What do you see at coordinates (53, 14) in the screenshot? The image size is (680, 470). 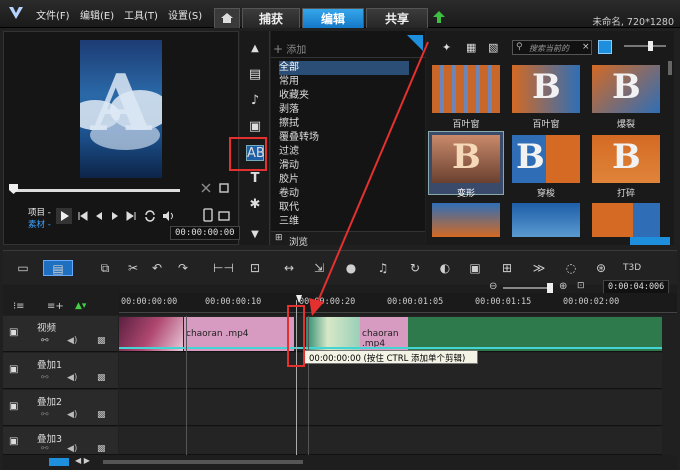 I see `menu-file: 文件(F)` at bounding box center [53, 14].